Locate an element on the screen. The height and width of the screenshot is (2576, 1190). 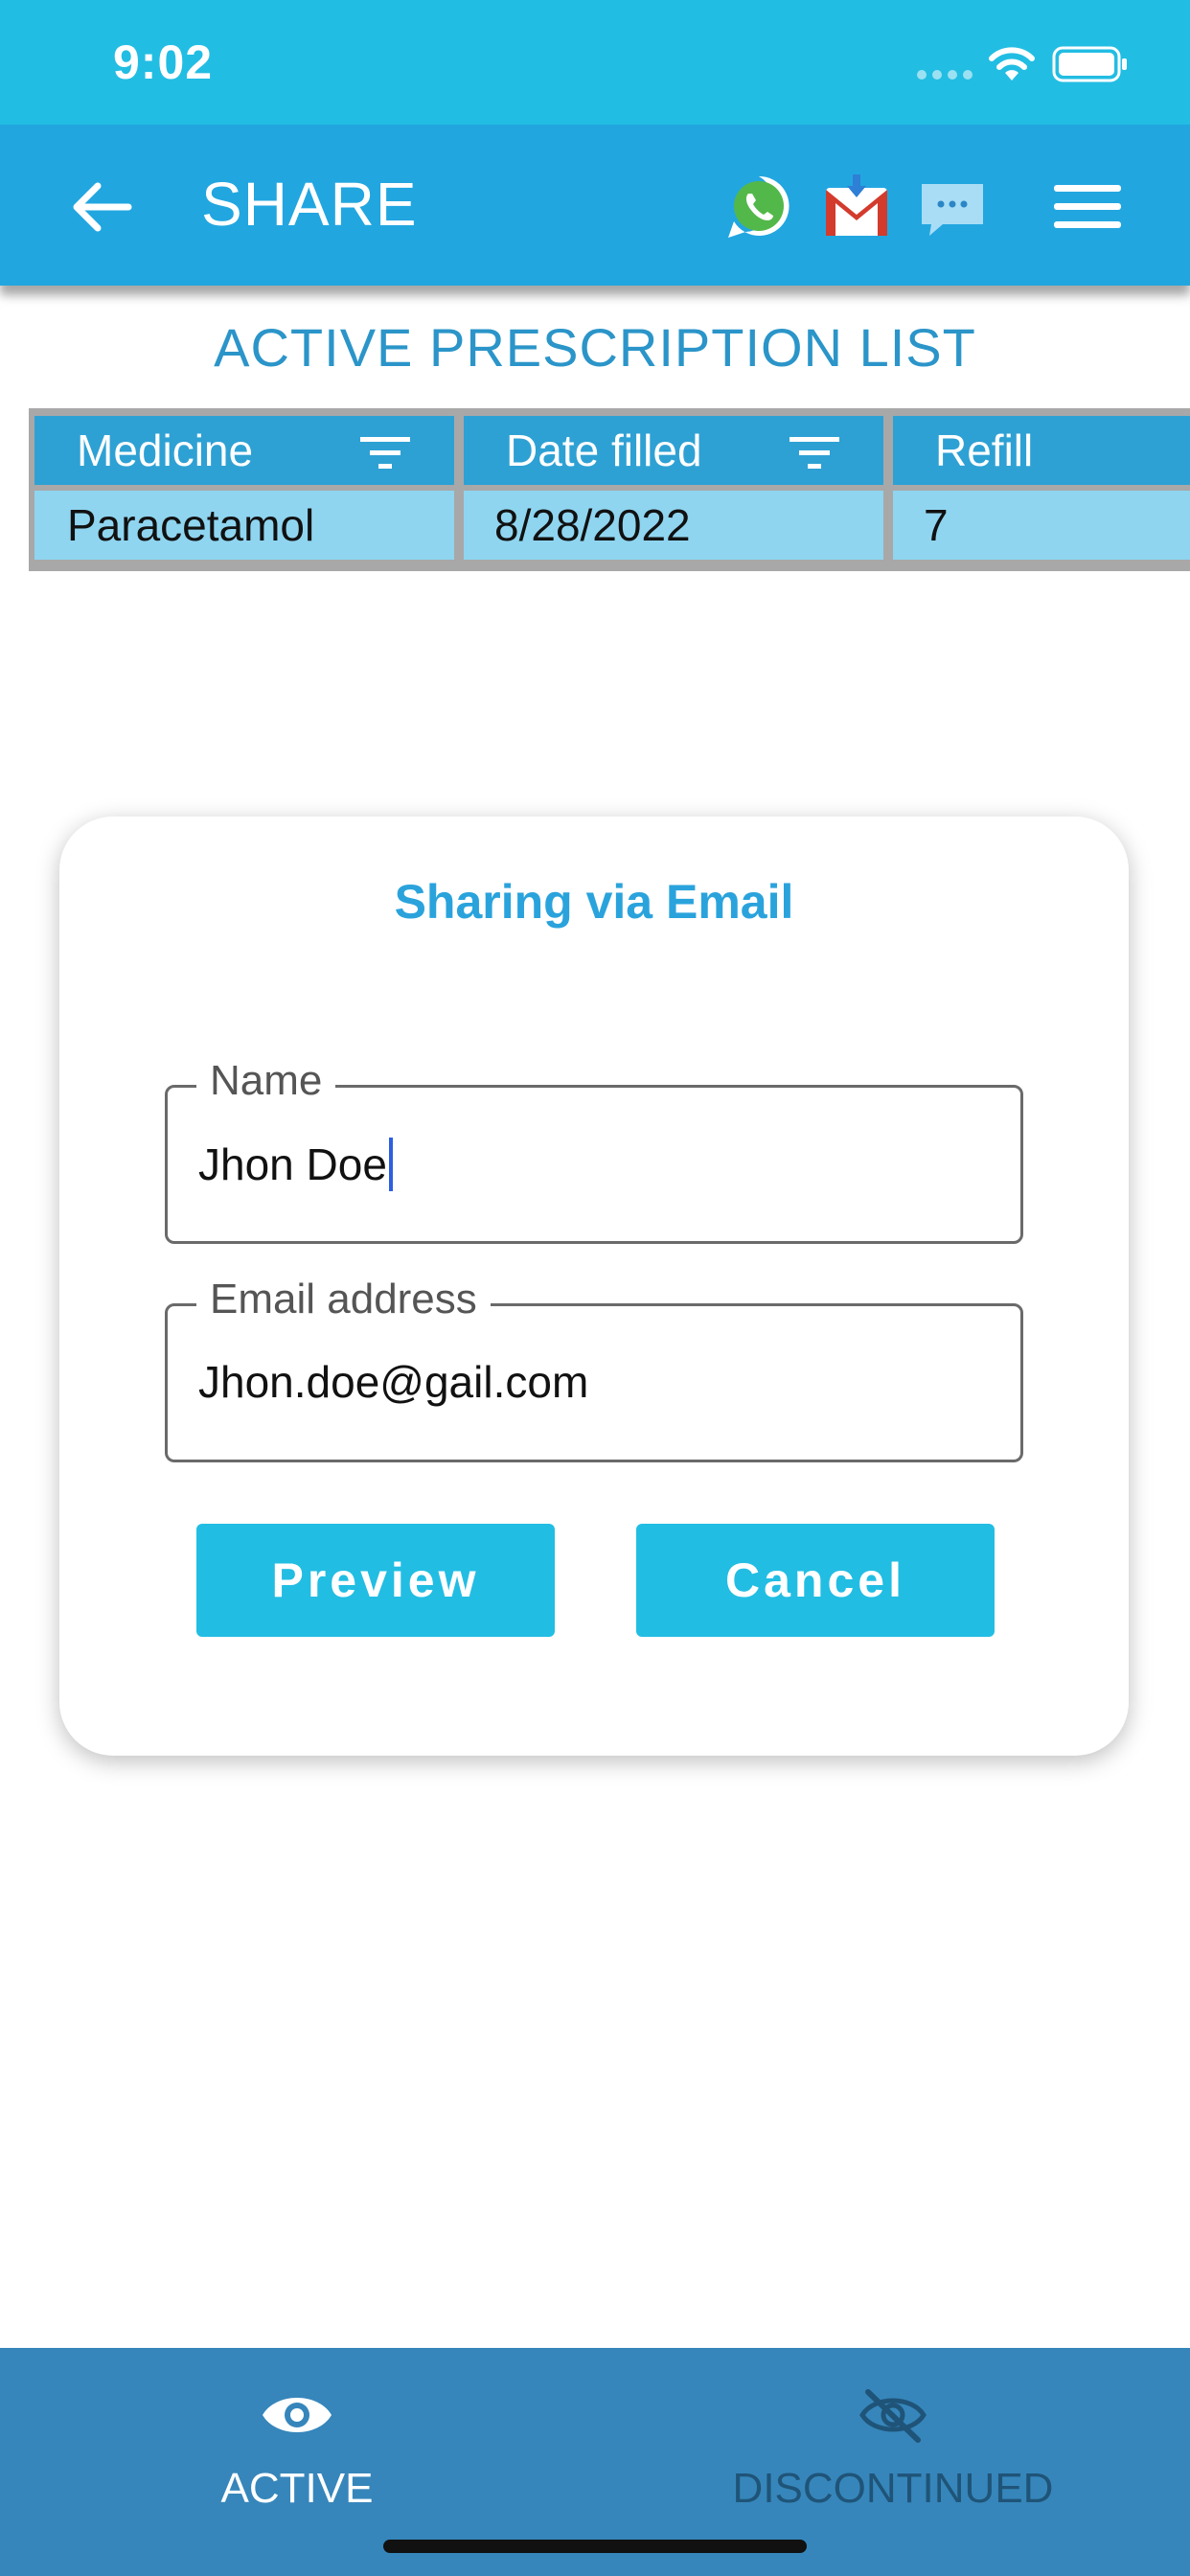
text-cursor is located at coordinates (390, 1164).